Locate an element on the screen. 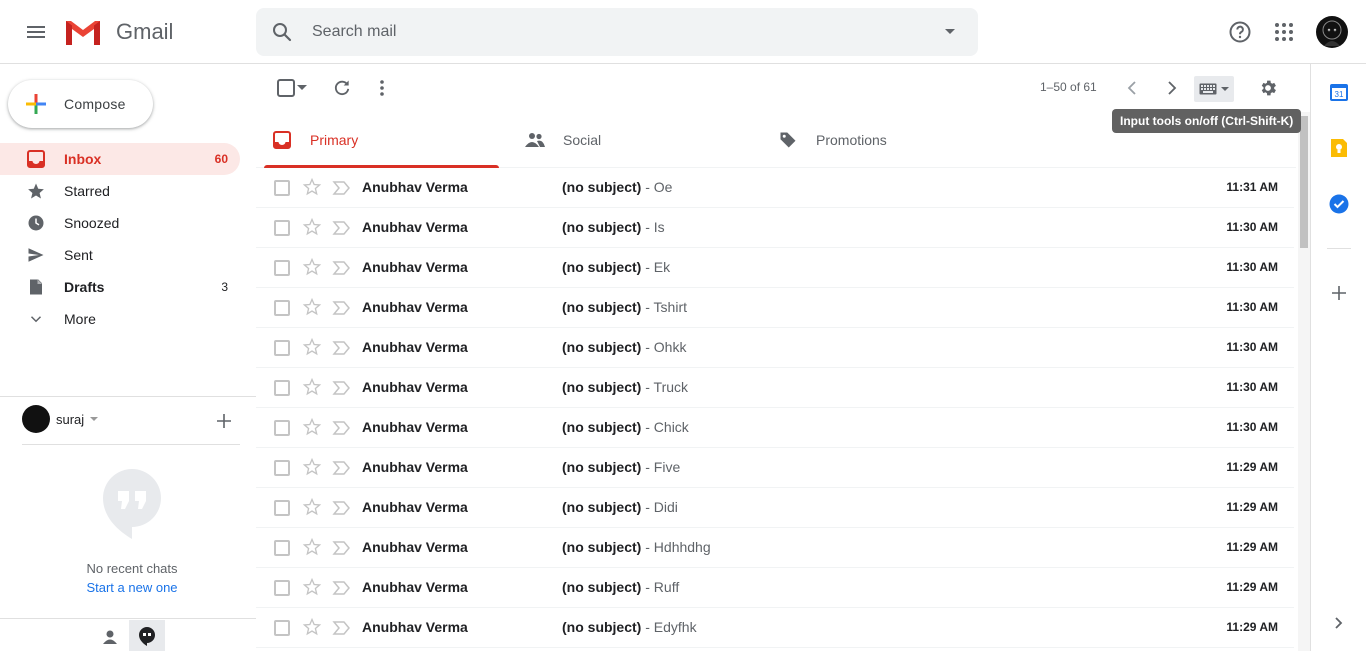  input-tools-button is located at coordinates (1214, 89).